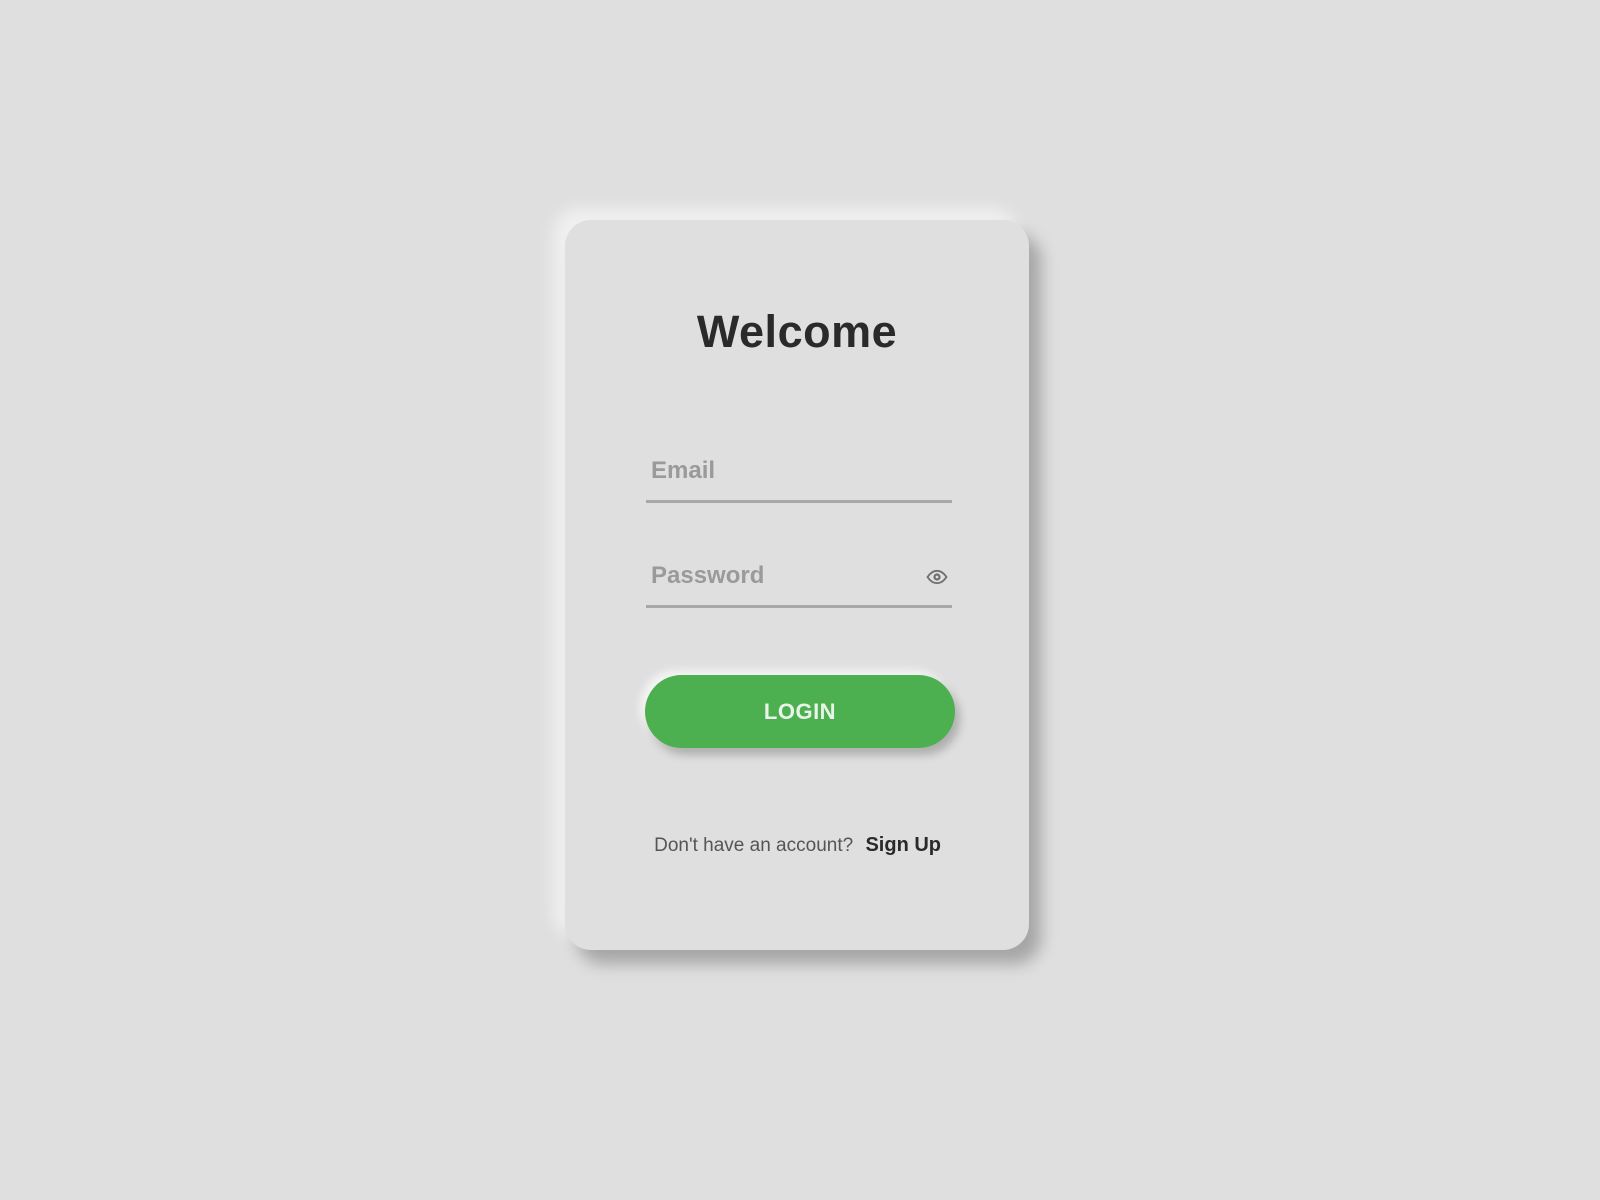 This screenshot has height=1200, width=1600. What do you see at coordinates (800, 711) in the screenshot?
I see `login-button: LOGIN` at bounding box center [800, 711].